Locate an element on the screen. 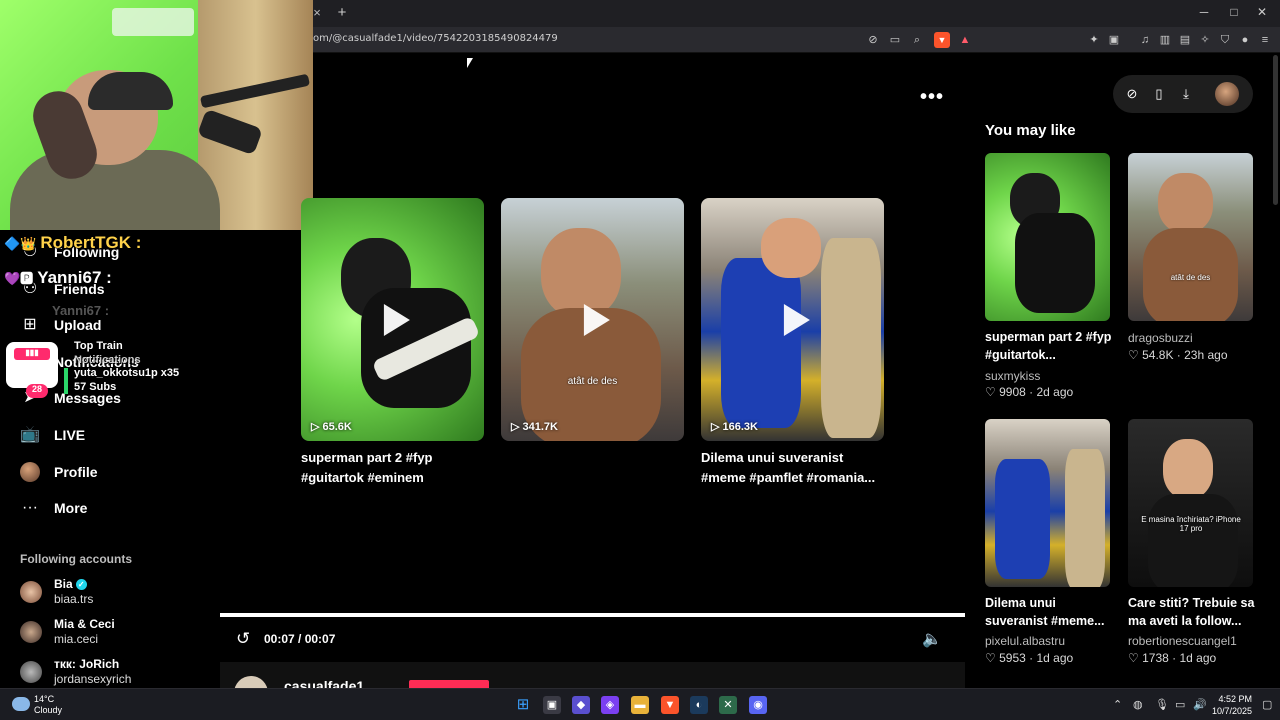  video-thumbnail: atât de des ▷ 341.7K is located at coordinates (592, 319).